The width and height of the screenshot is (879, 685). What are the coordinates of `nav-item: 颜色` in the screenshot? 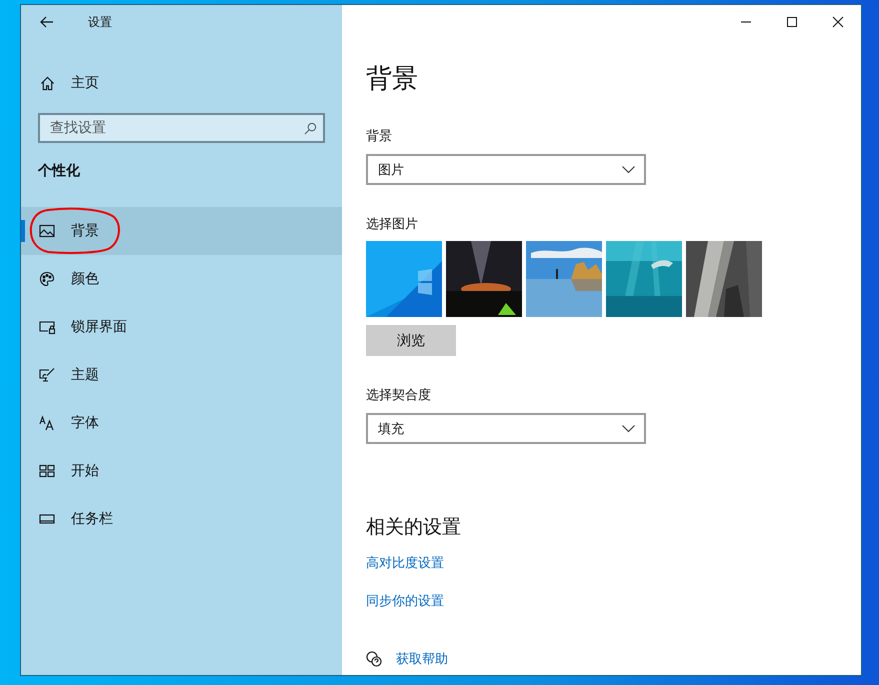 It's located at (181, 279).